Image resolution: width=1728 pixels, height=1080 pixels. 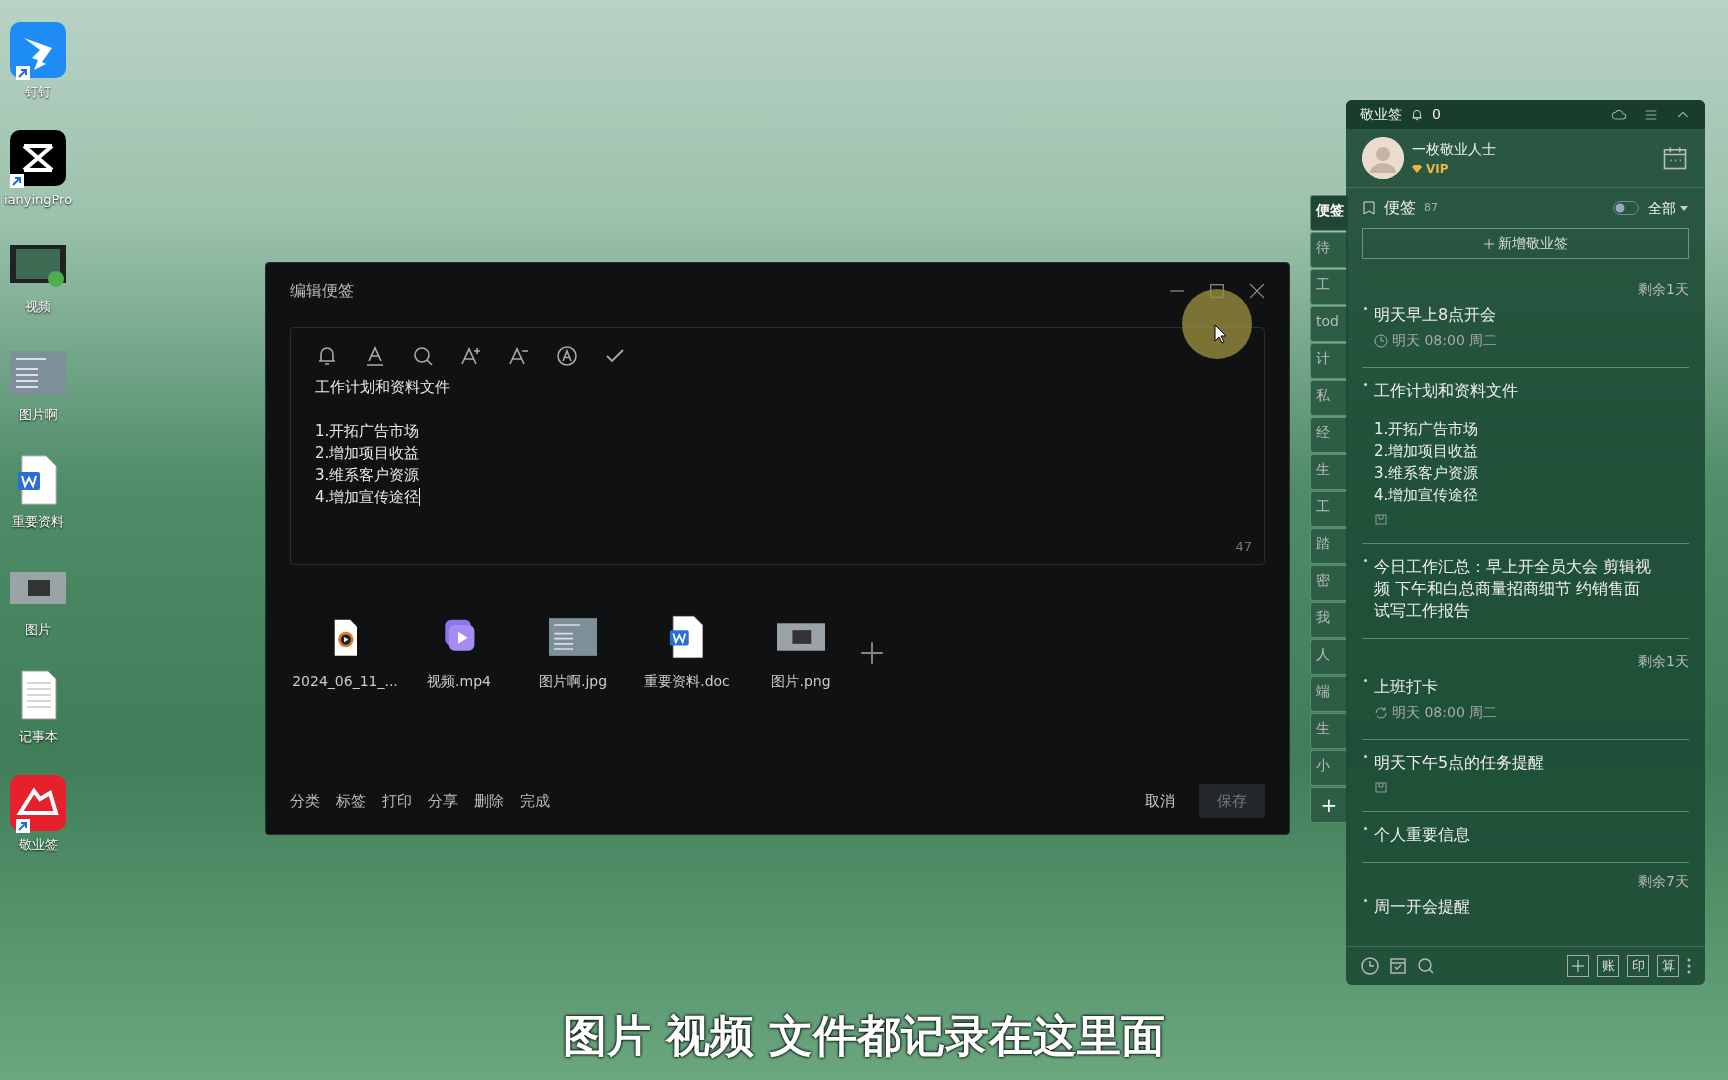 What do you see at coordinates (801, 681) in the screenshot?
I see `file-name: 图片.png` at bounding box center [801, 681].